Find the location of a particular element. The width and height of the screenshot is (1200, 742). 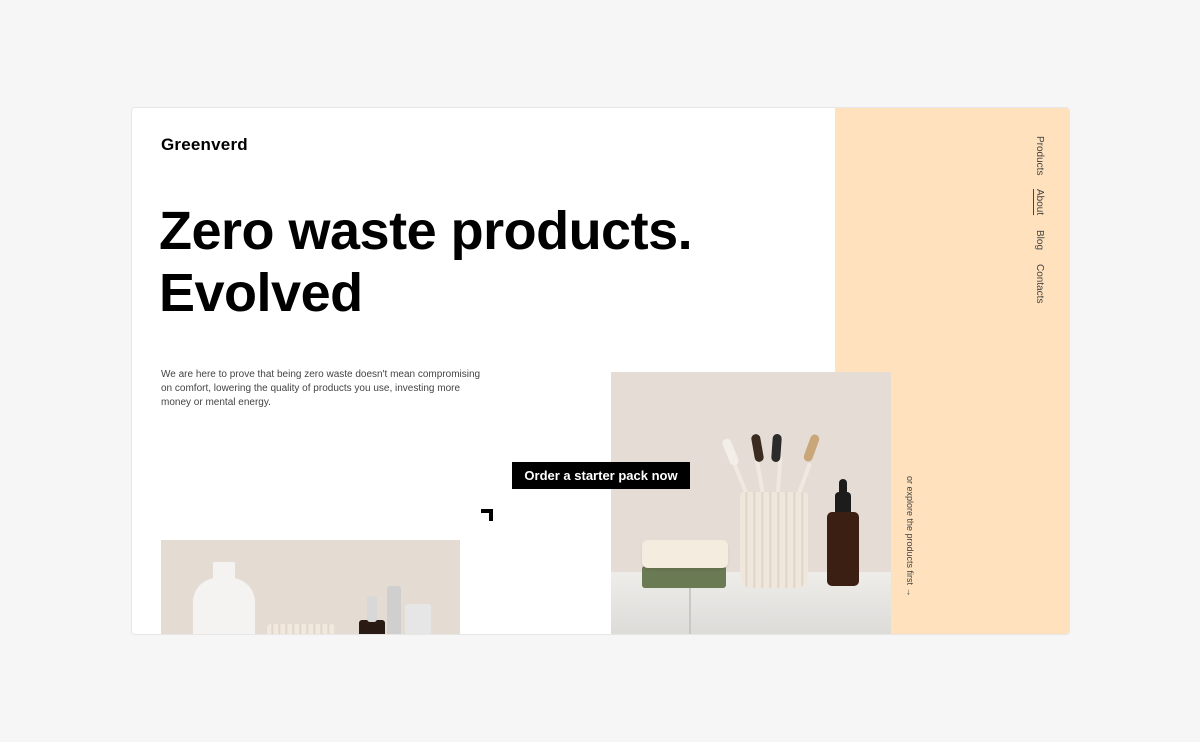

white-vase is located at coordinates (224, 606).